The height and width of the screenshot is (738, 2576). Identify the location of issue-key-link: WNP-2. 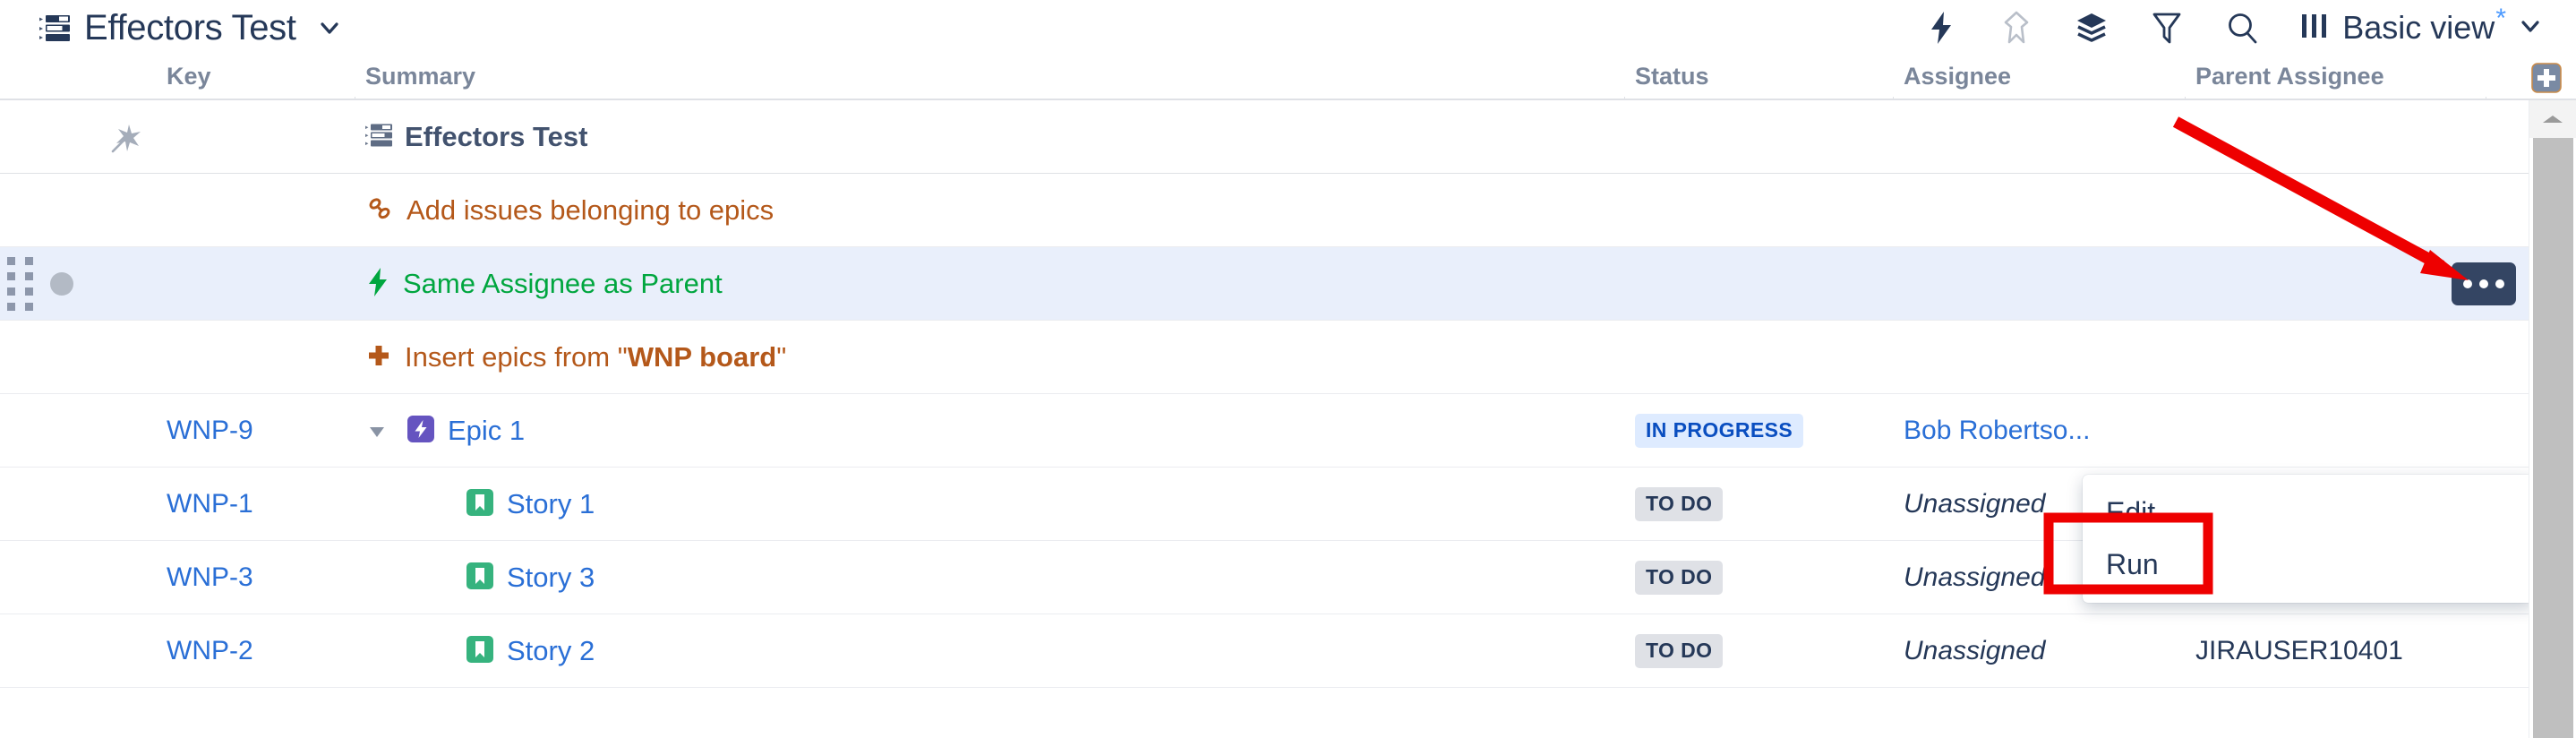
(210, 651).